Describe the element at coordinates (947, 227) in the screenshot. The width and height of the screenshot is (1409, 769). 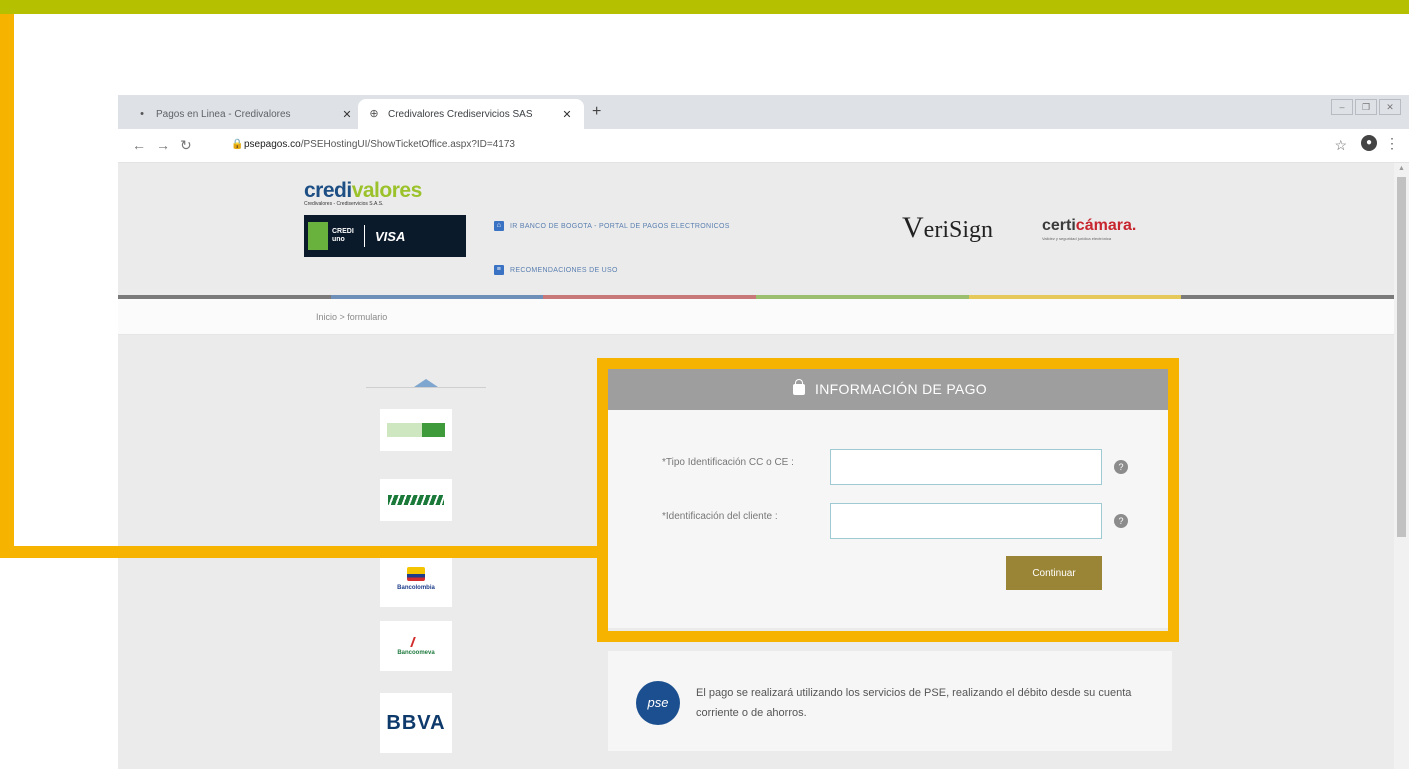
I see `verisign-logo: VeriSign` at that location.